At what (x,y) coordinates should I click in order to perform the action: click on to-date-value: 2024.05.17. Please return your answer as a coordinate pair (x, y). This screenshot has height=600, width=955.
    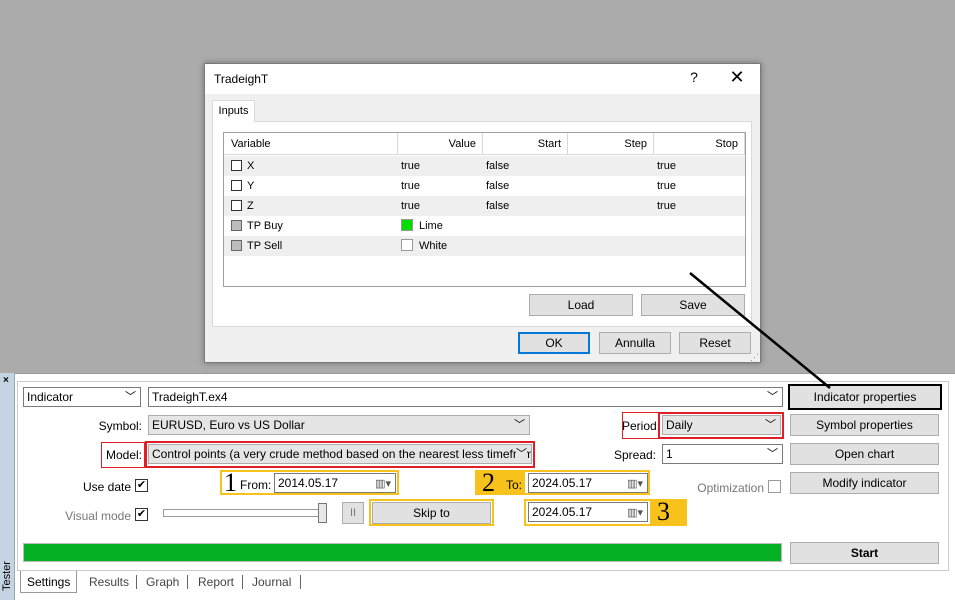
    Looking at the image, I should click on (562, 483).